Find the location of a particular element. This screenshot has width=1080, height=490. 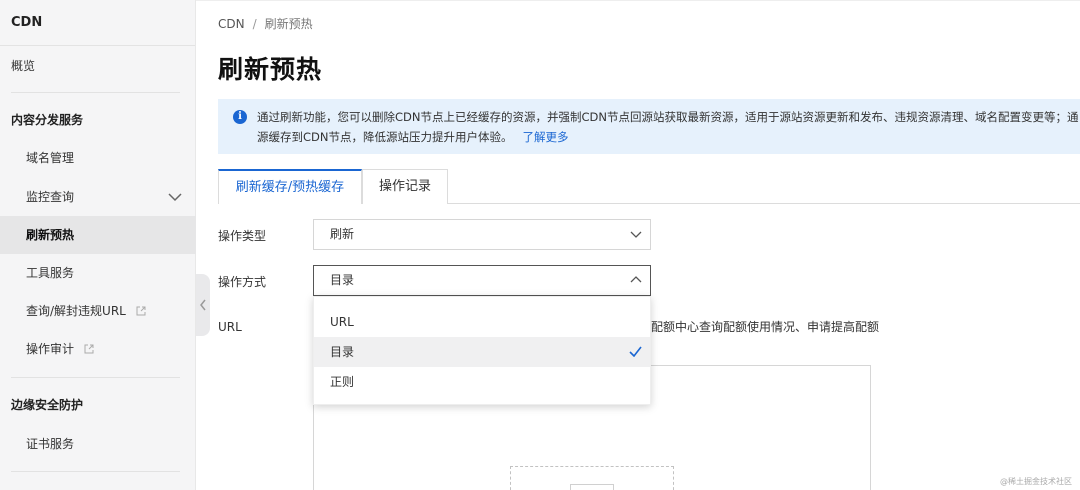

chevron-left-icon is located at coordinates (203, 305).